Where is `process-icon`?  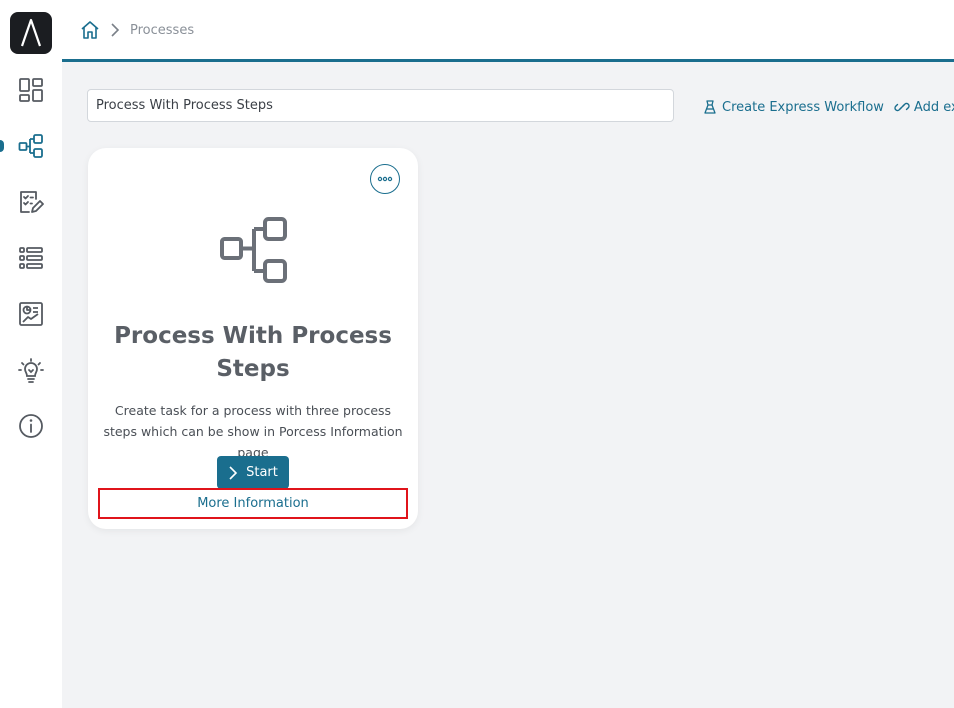
process-icon is located at coordinates (253, 253).